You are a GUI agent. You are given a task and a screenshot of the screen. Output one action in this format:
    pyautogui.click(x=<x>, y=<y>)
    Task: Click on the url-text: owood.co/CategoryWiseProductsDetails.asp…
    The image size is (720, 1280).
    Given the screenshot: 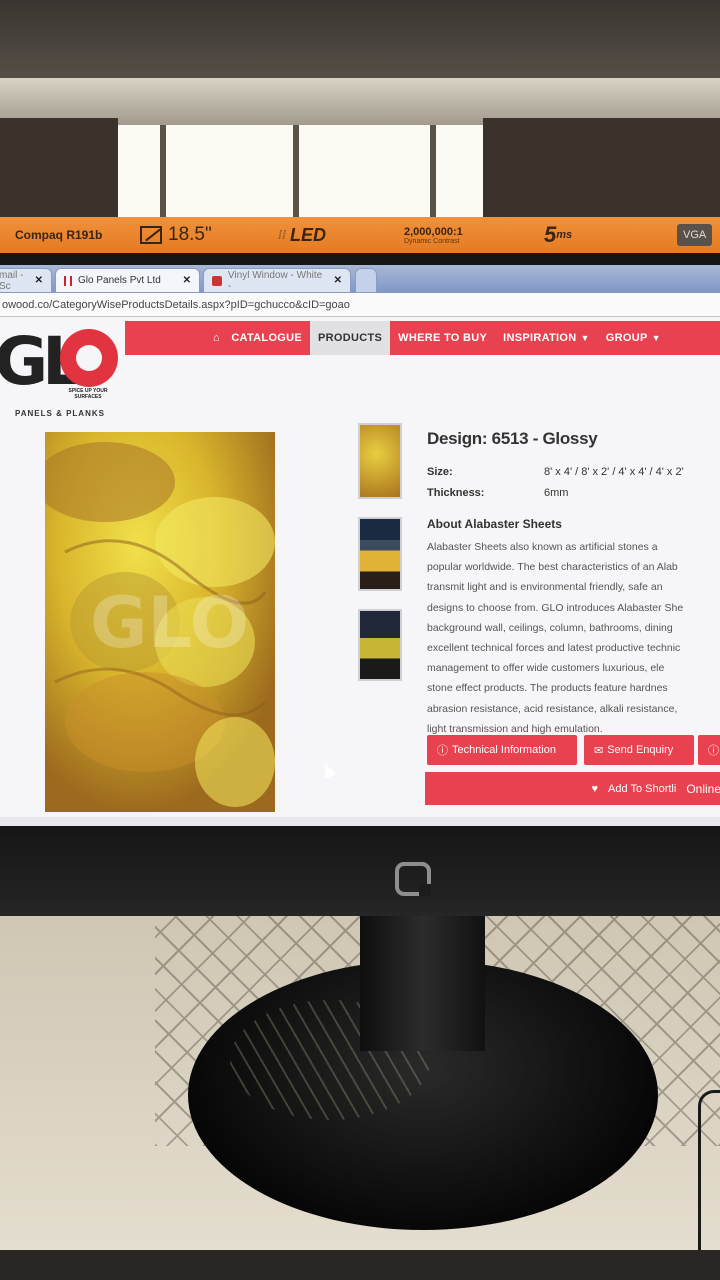 What is the action you would take?
    pyautogui.click(x=176, y=304)
    